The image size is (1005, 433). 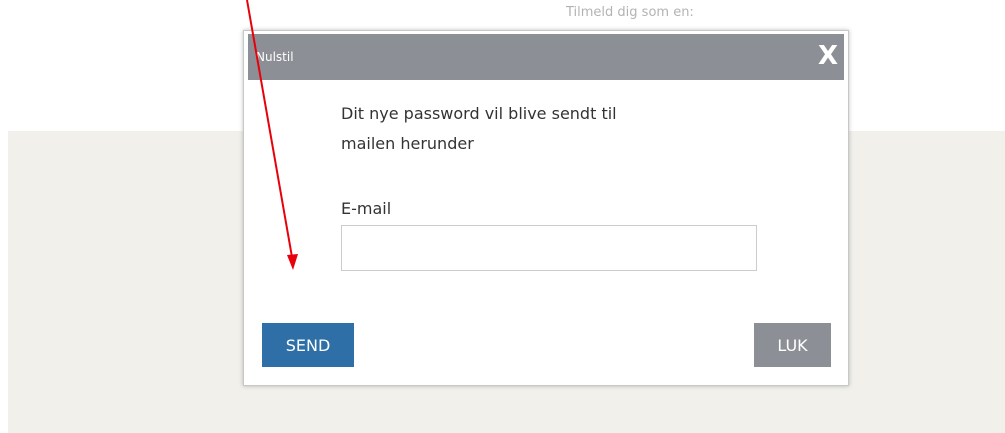 What do you see at coordinates (308, 345) in the screenshot?
I see `send-button: SEND` at bounding box center [308, 345].